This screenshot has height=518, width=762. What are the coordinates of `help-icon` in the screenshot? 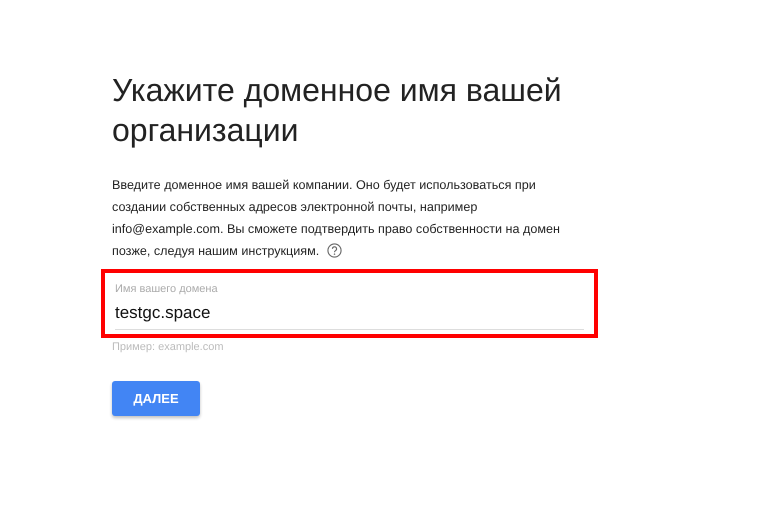 It's located at (334, 250).